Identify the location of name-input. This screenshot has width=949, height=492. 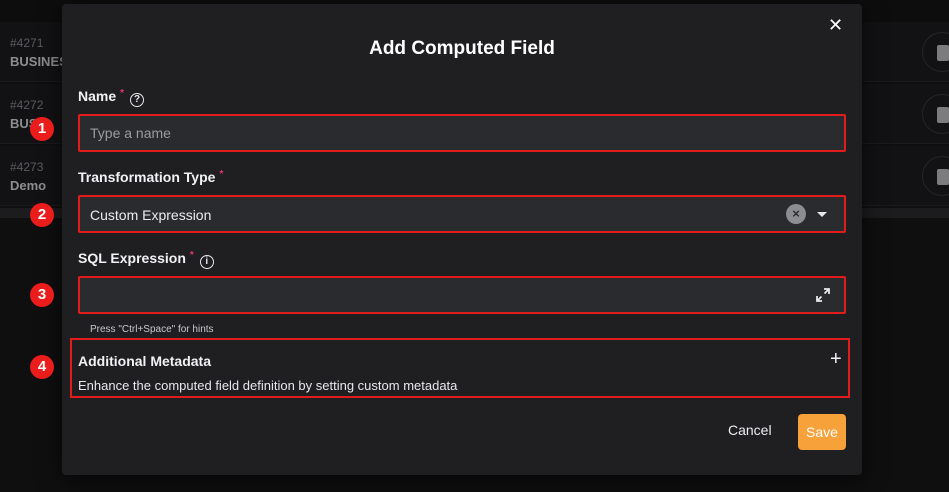
(460, 133).